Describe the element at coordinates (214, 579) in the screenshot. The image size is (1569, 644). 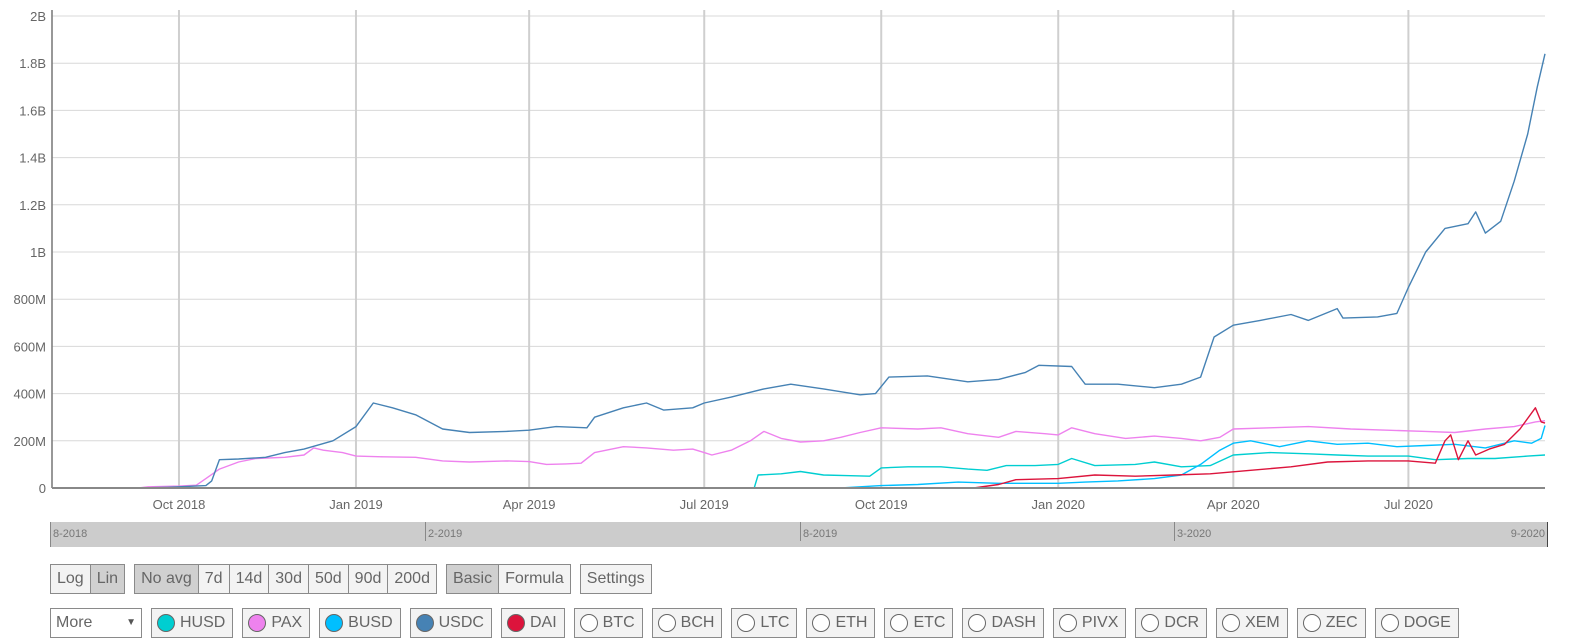
I see `avg-7d-button: 7d` at that location.